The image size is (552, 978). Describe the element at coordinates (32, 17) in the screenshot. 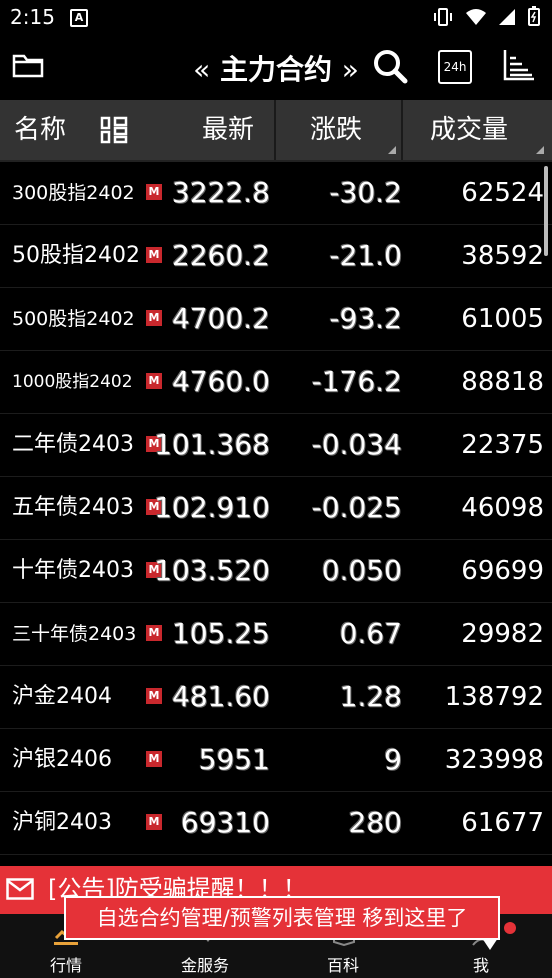

I see `status-time: 2:15` at that location.